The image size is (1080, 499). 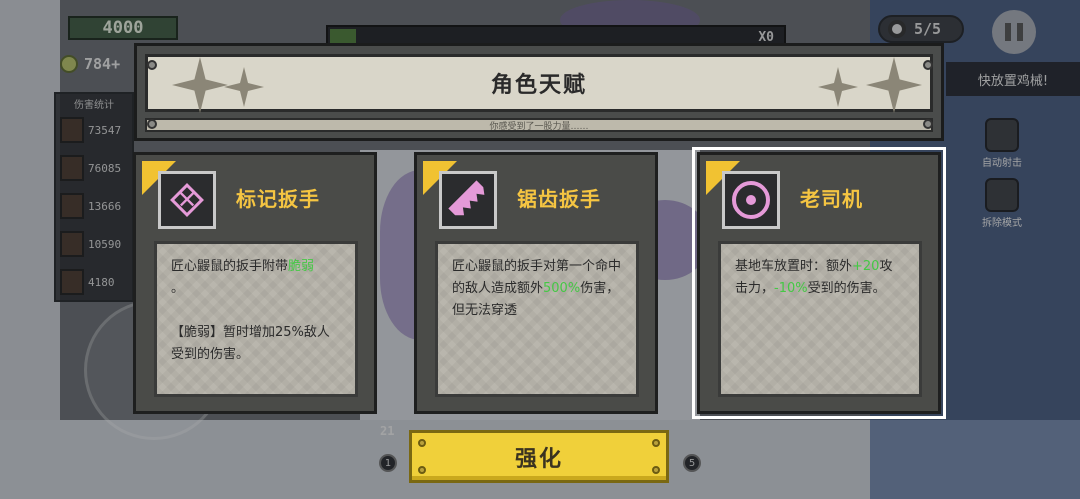 What do you see at coordinates (559, 199) in the screenshot?
I see `card-title: 锯齿扳手` at bounding box center [559, 199].